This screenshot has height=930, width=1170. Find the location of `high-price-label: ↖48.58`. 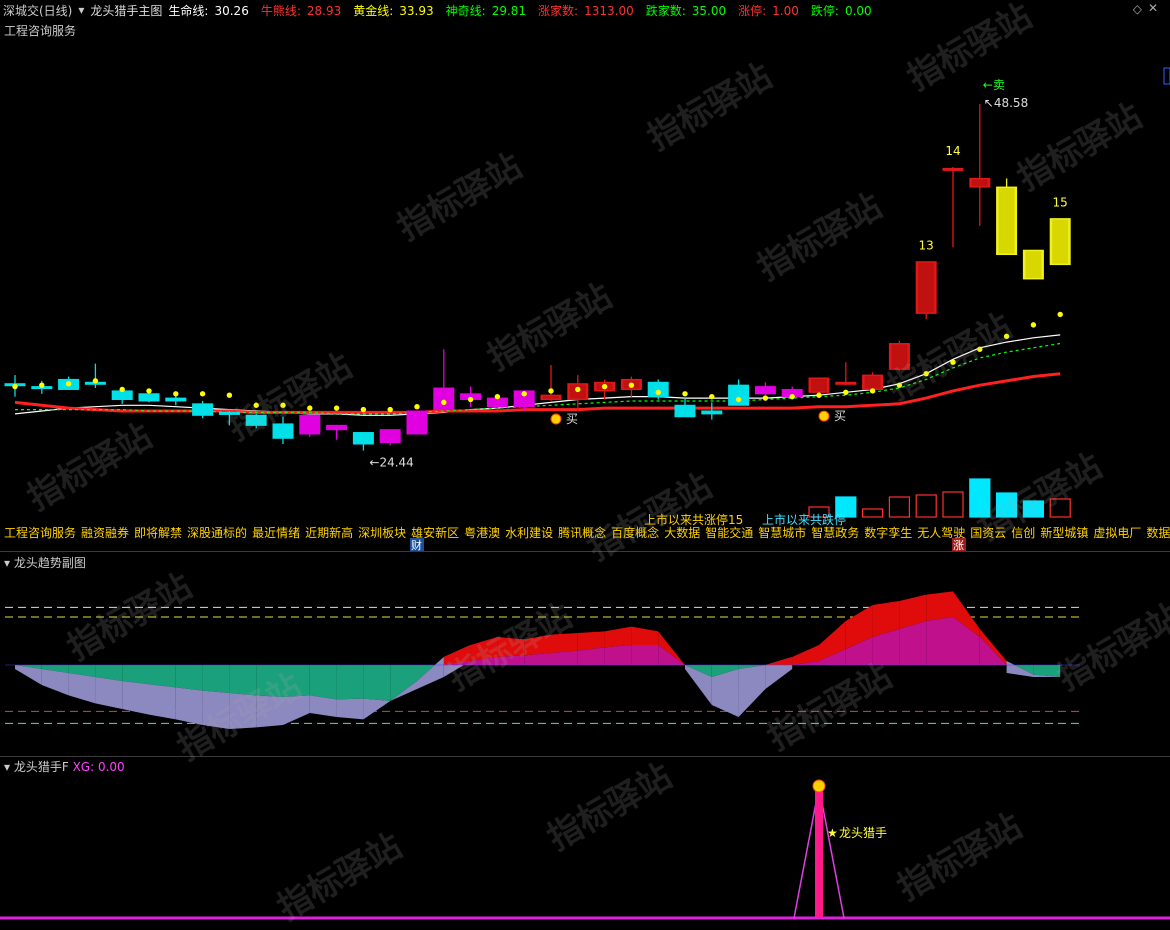

high-price-label: ↖48.58 is located at coordinates (1006, 103).